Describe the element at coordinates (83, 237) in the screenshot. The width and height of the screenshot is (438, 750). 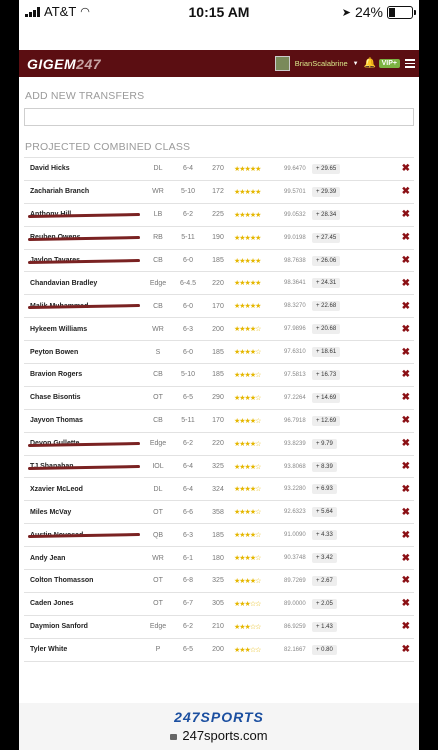
I see `player-name: Reuben Owens` at that location.